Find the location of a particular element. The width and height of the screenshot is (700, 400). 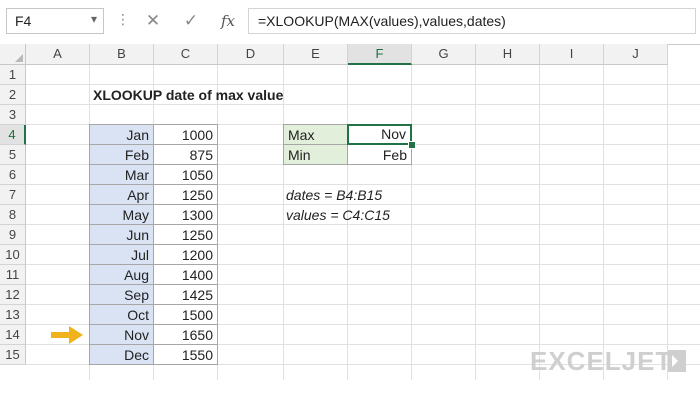

date-cell: Sep is located at coordinates (121, 295).